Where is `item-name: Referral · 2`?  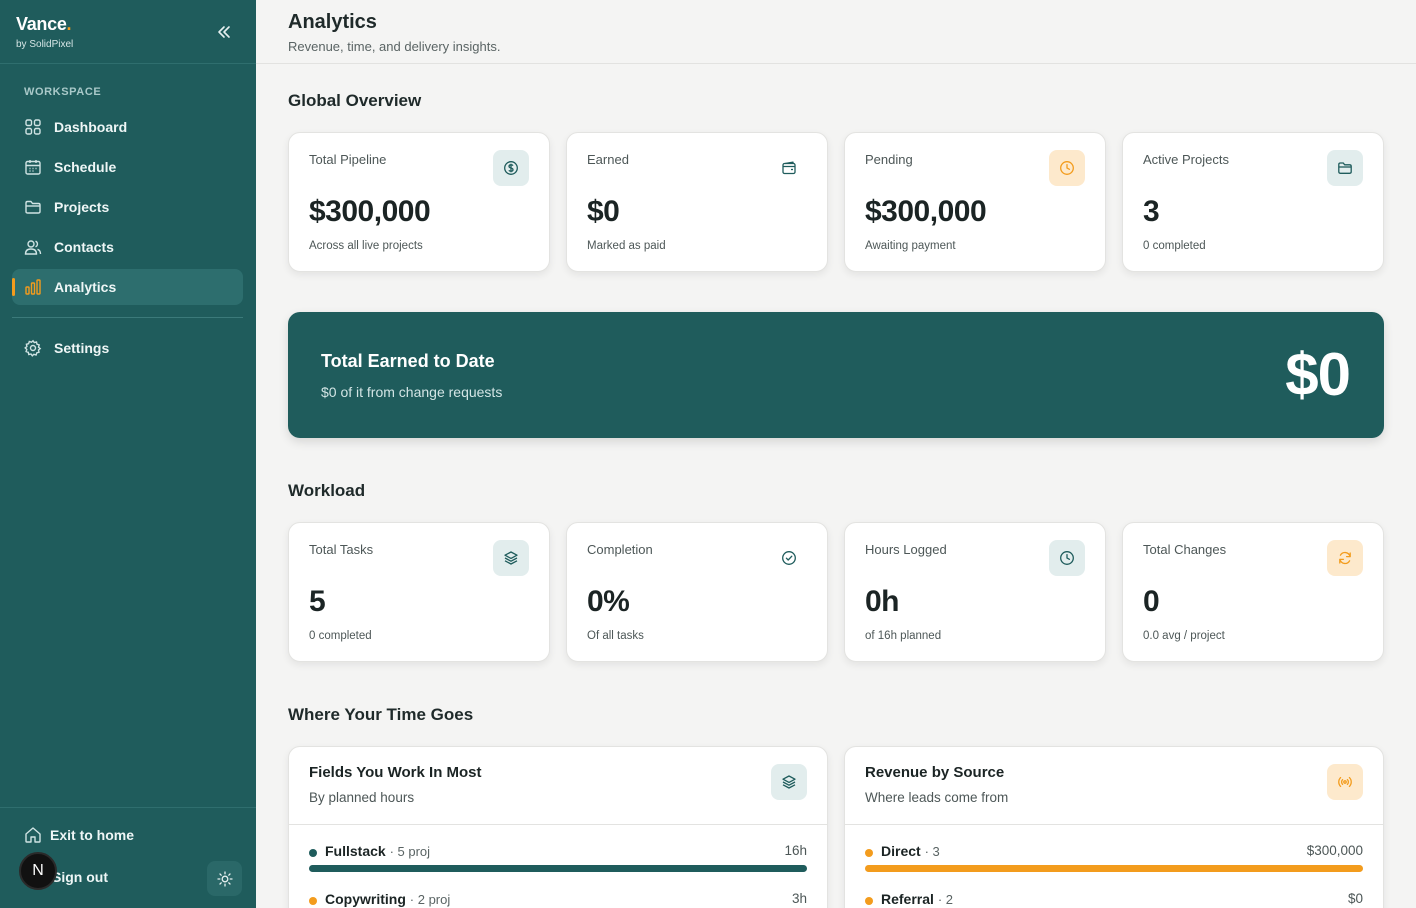
item-name: Referral · 2 is located at coordinates (917, 899).